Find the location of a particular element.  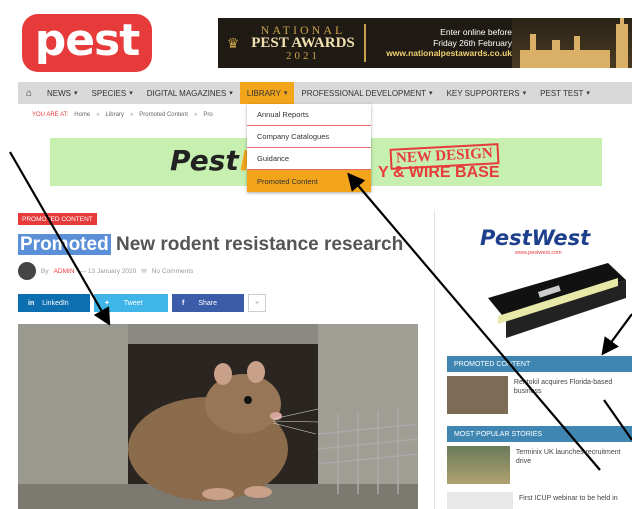

menu-item-company-catalogues: Company Catalogues is located at coordinates (309, 137).